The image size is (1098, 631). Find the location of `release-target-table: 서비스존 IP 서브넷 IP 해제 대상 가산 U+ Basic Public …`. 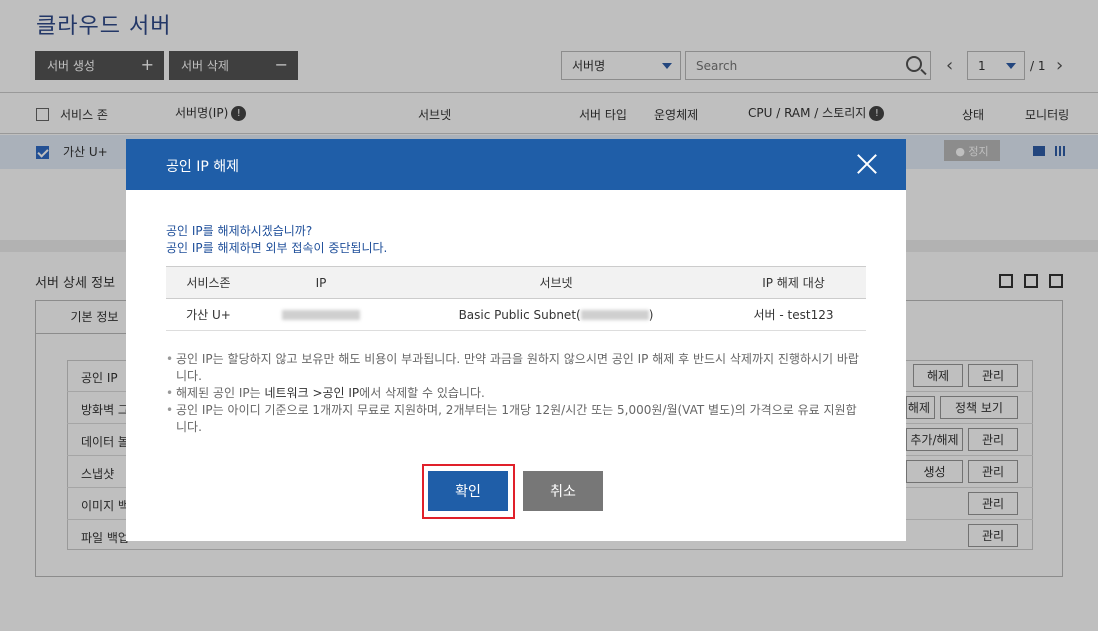

release-target-table: 서비스존 IP 서브넷 IP 해제 대상 가산 U+ Basic Public … is located at coordinates (516, 298).